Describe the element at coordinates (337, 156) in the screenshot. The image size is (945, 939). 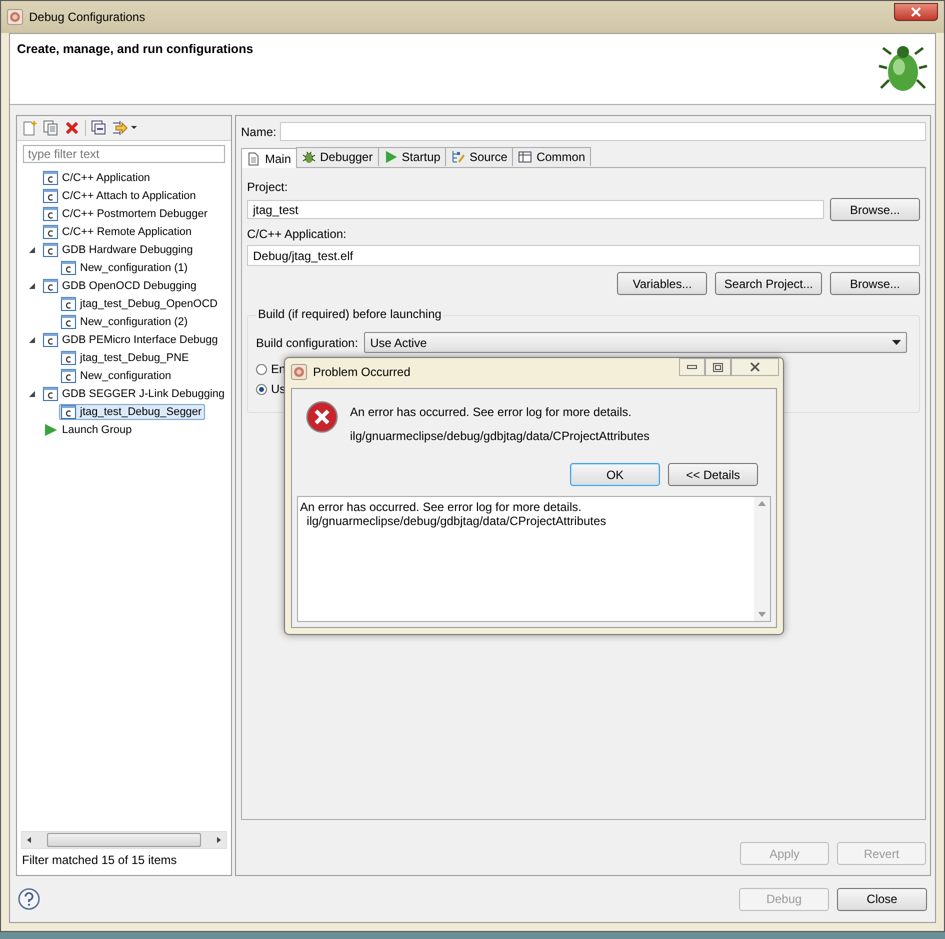
I see `tab: Debugger` at that location.